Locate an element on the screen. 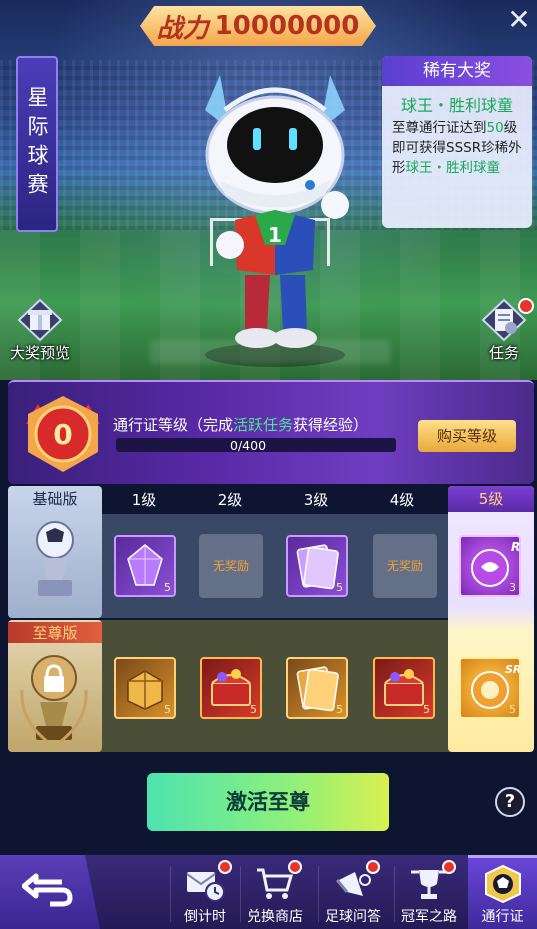 The image size is (537, 929). power-value: 10000000 is located at coordinates (287, 26).